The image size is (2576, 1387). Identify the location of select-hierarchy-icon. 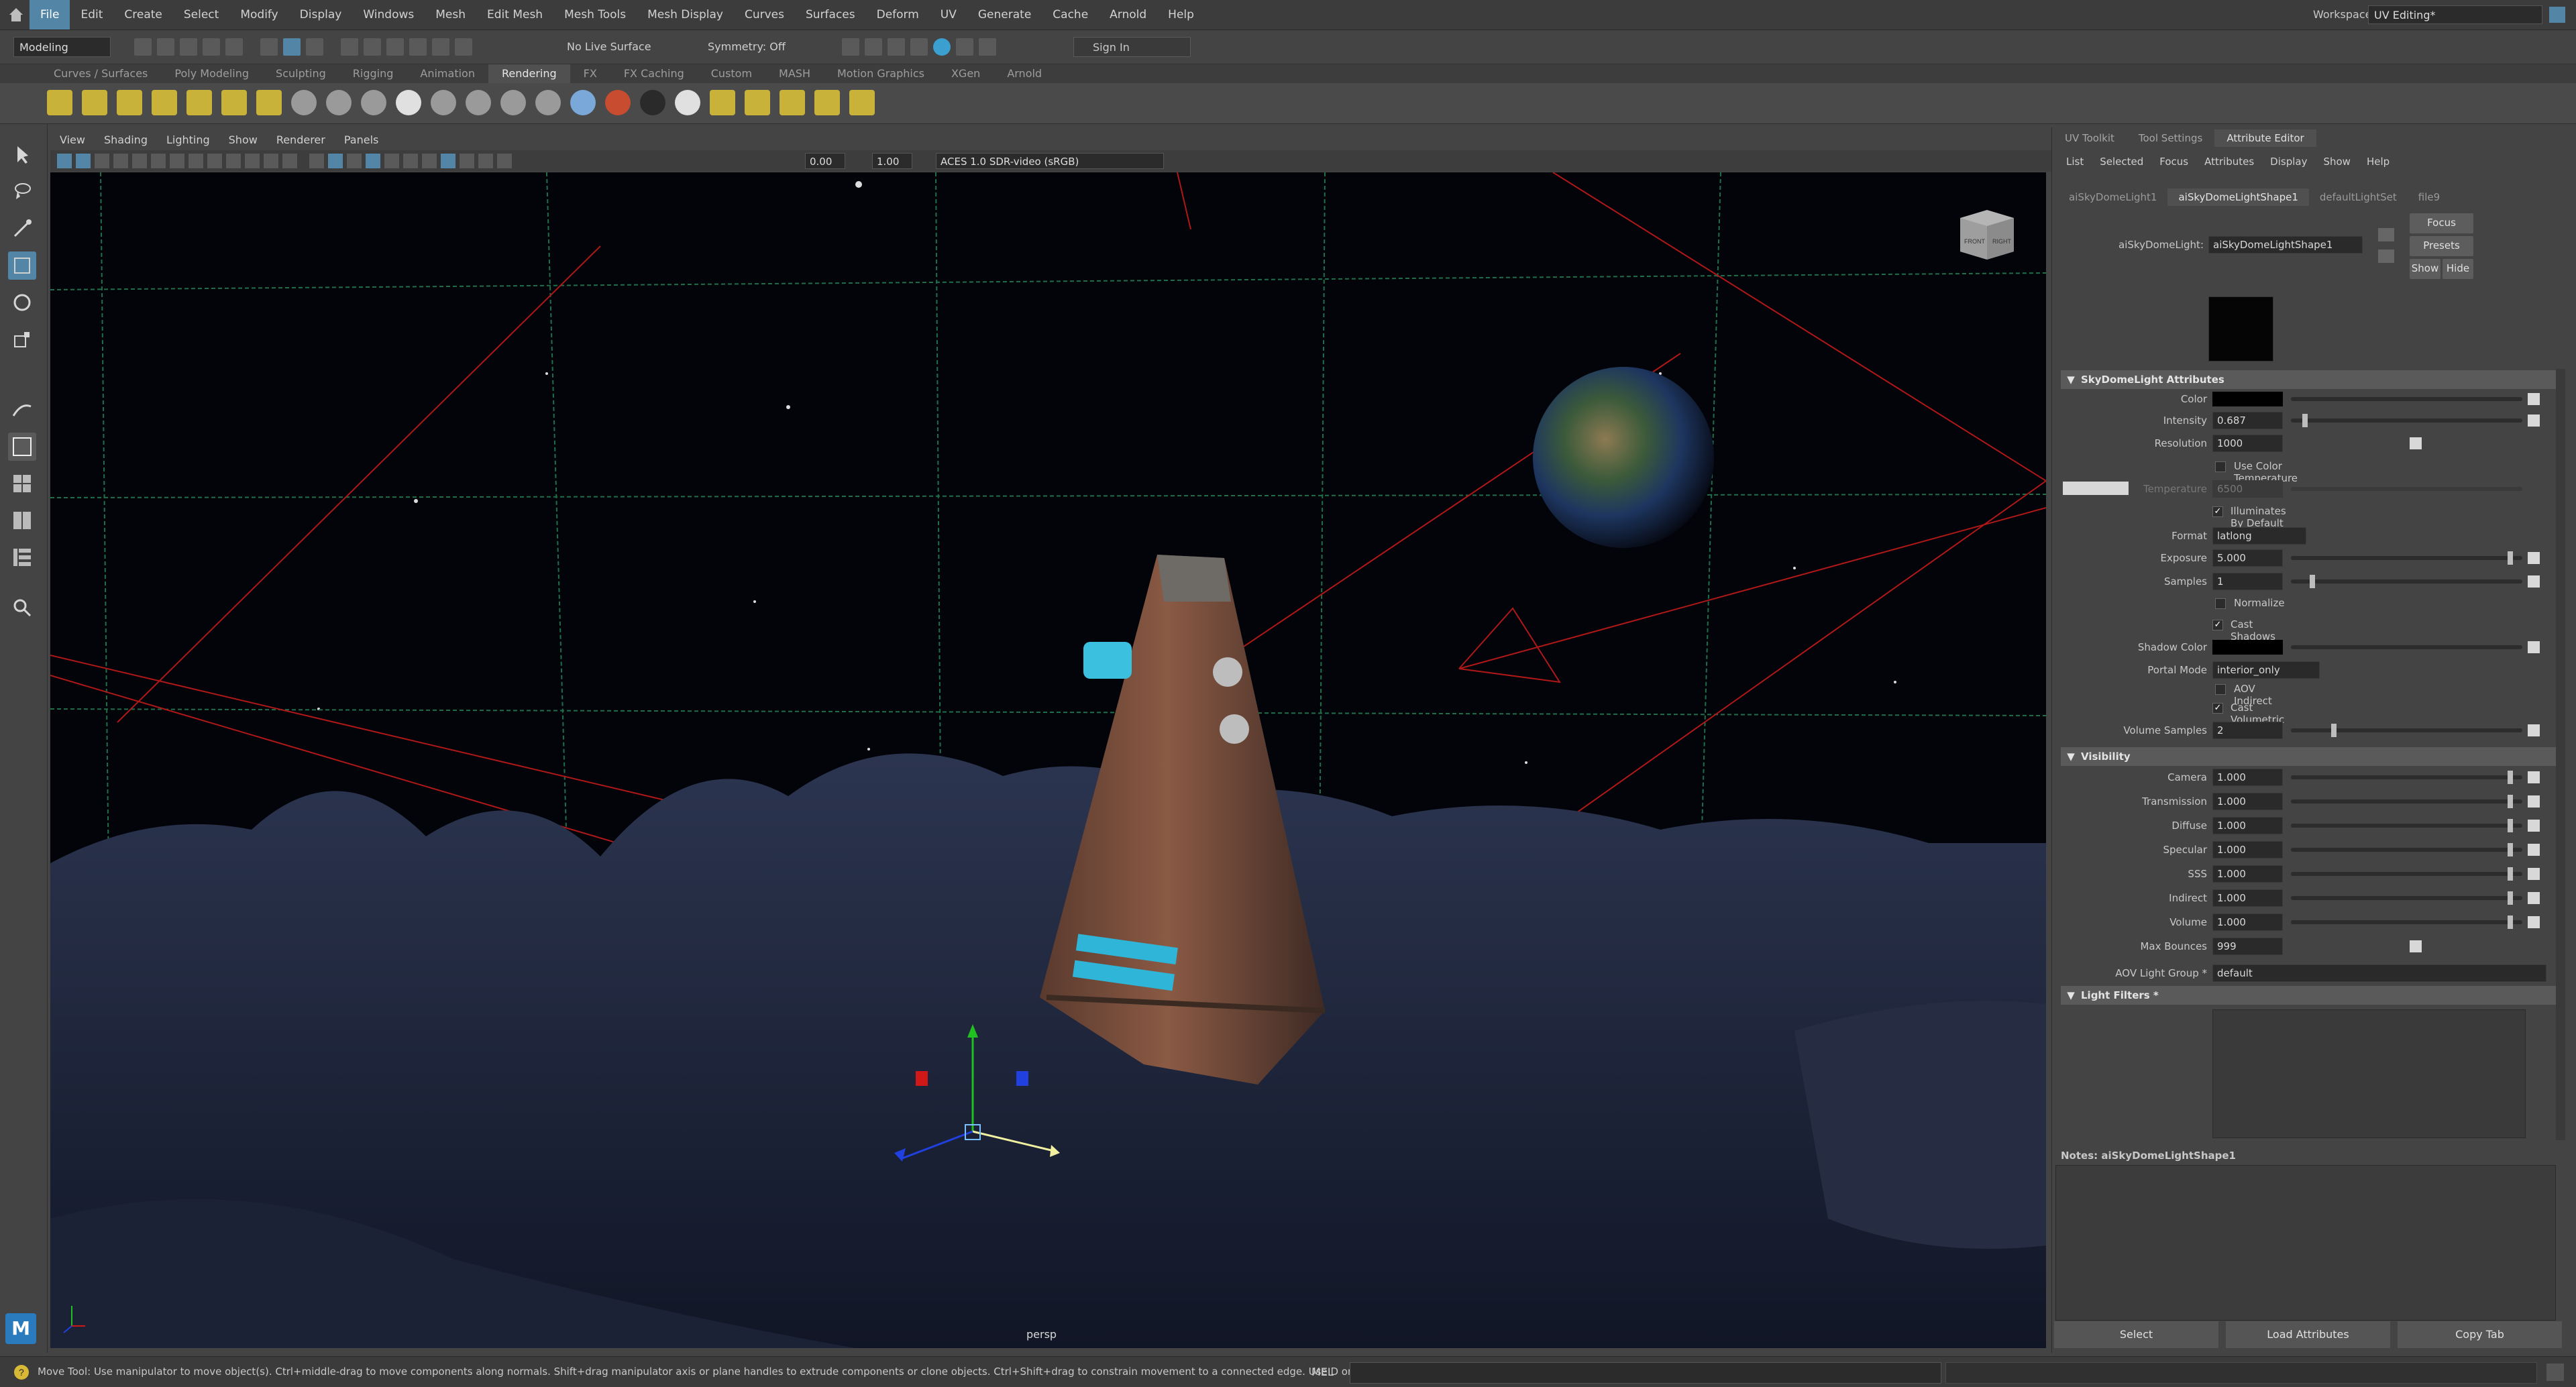
(269, 47).